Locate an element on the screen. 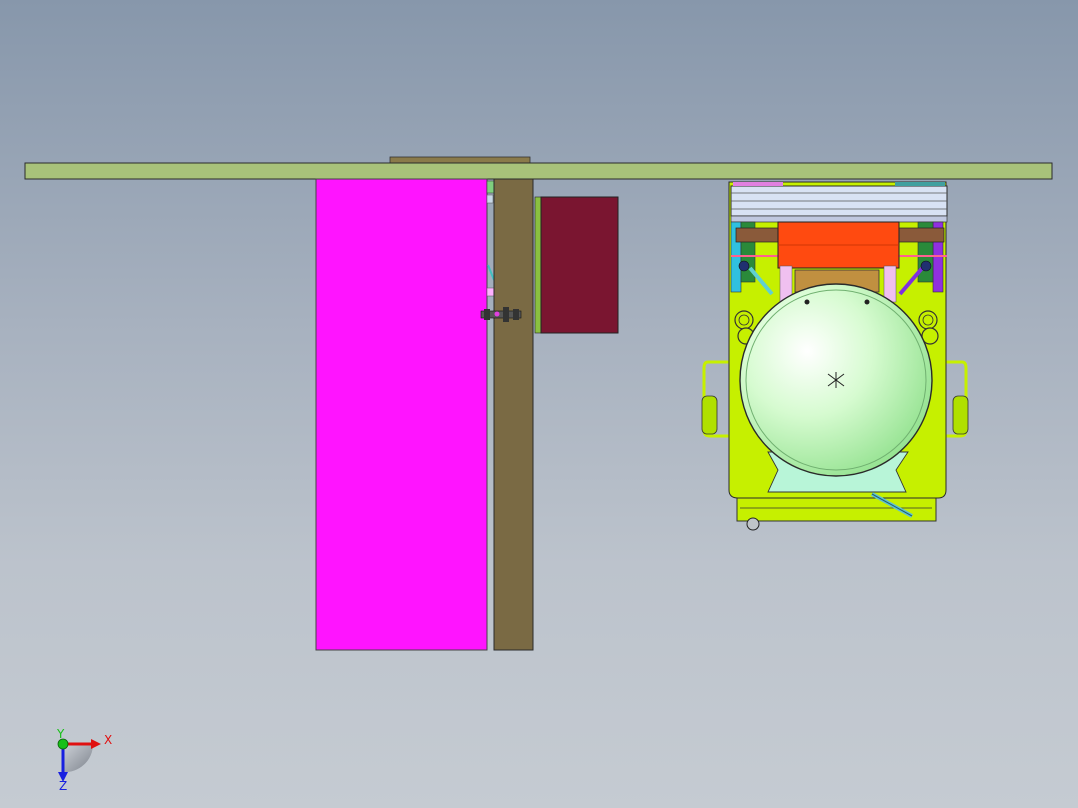 The height and width of the screenshot is (808, 1078). orientation-triad: X Y Z is located at coordinates (84, 760).